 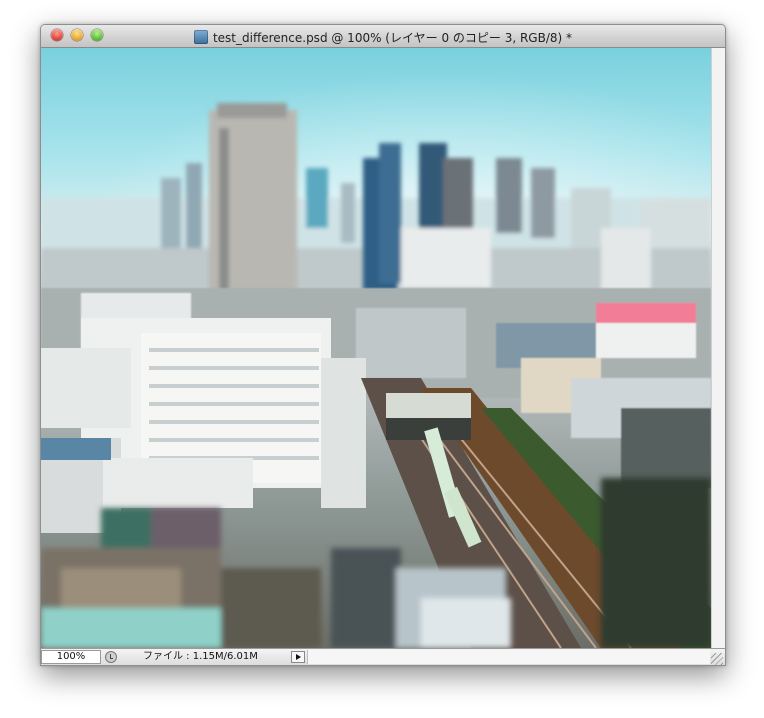 What do you see at coordinates (298, 657) in the screenshot?
I see `triangle-right-icon` at bounding box center [298, 657].